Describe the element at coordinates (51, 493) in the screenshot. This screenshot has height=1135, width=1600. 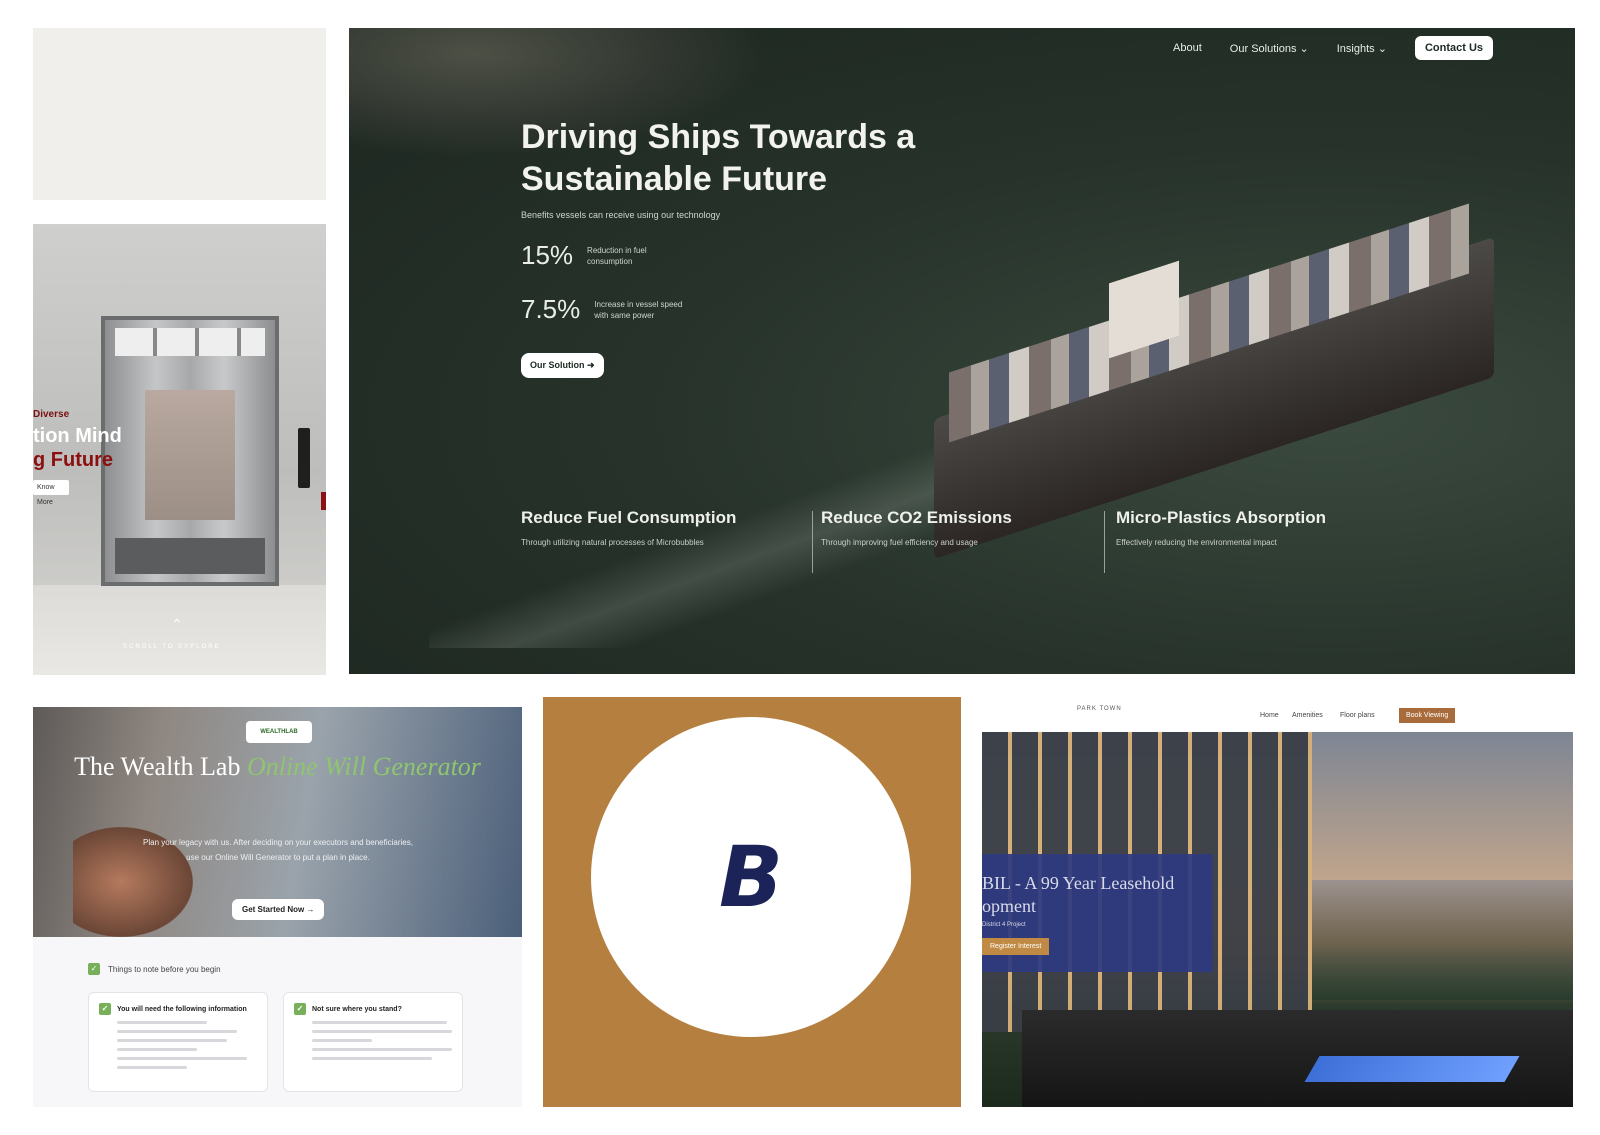
I see `know-more-button: Know More` at that location.